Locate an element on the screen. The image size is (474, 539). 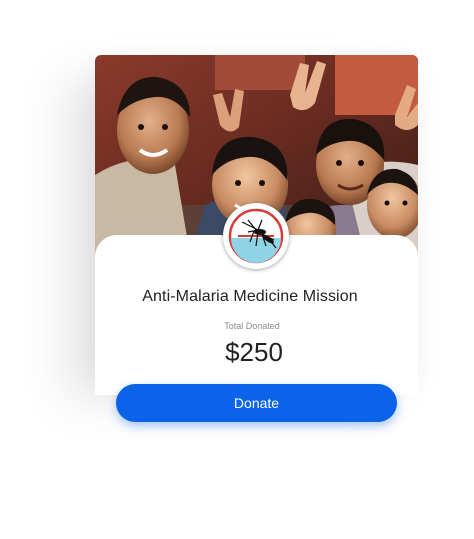
total-donated-amount: $250 is located at coordinates (254, 352).